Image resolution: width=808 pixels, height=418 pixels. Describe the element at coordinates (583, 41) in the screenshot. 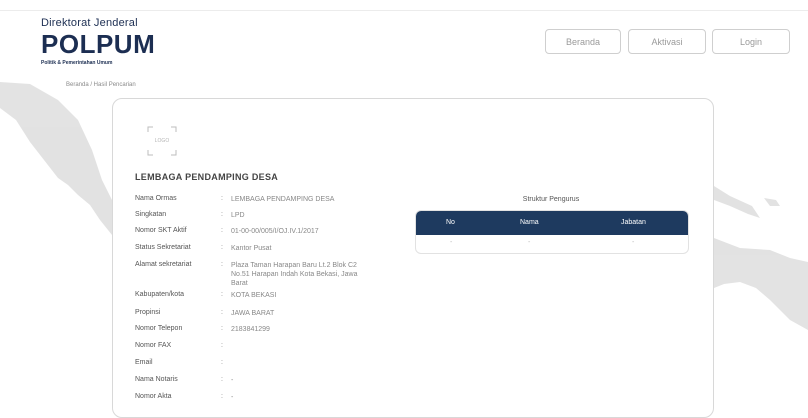

I see `nav-beranda-button: Beranda` at that location.